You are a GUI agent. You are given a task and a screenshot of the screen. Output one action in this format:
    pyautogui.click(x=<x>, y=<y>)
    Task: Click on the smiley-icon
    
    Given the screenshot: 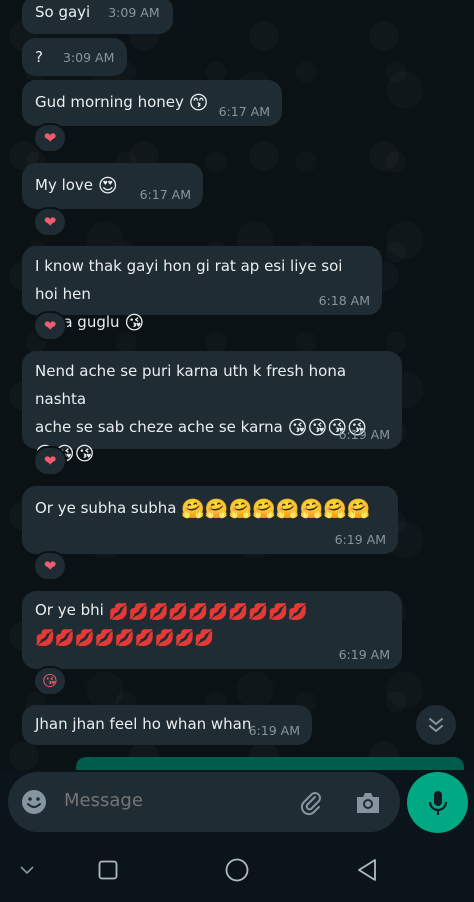 What is the action you would take?
    pyautogui.click(x=34, y=802)
    